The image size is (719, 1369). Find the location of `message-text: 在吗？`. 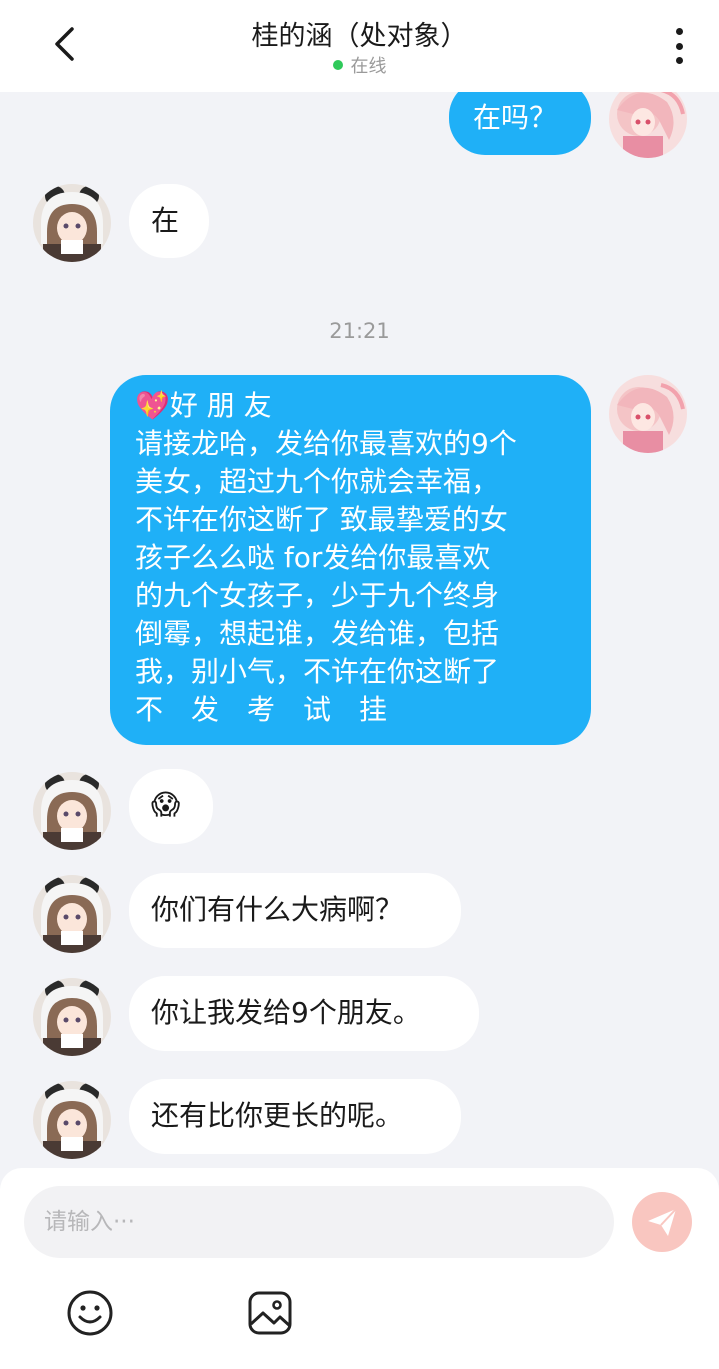

message-text: 在吗？ is located at coordinates (515, 117).